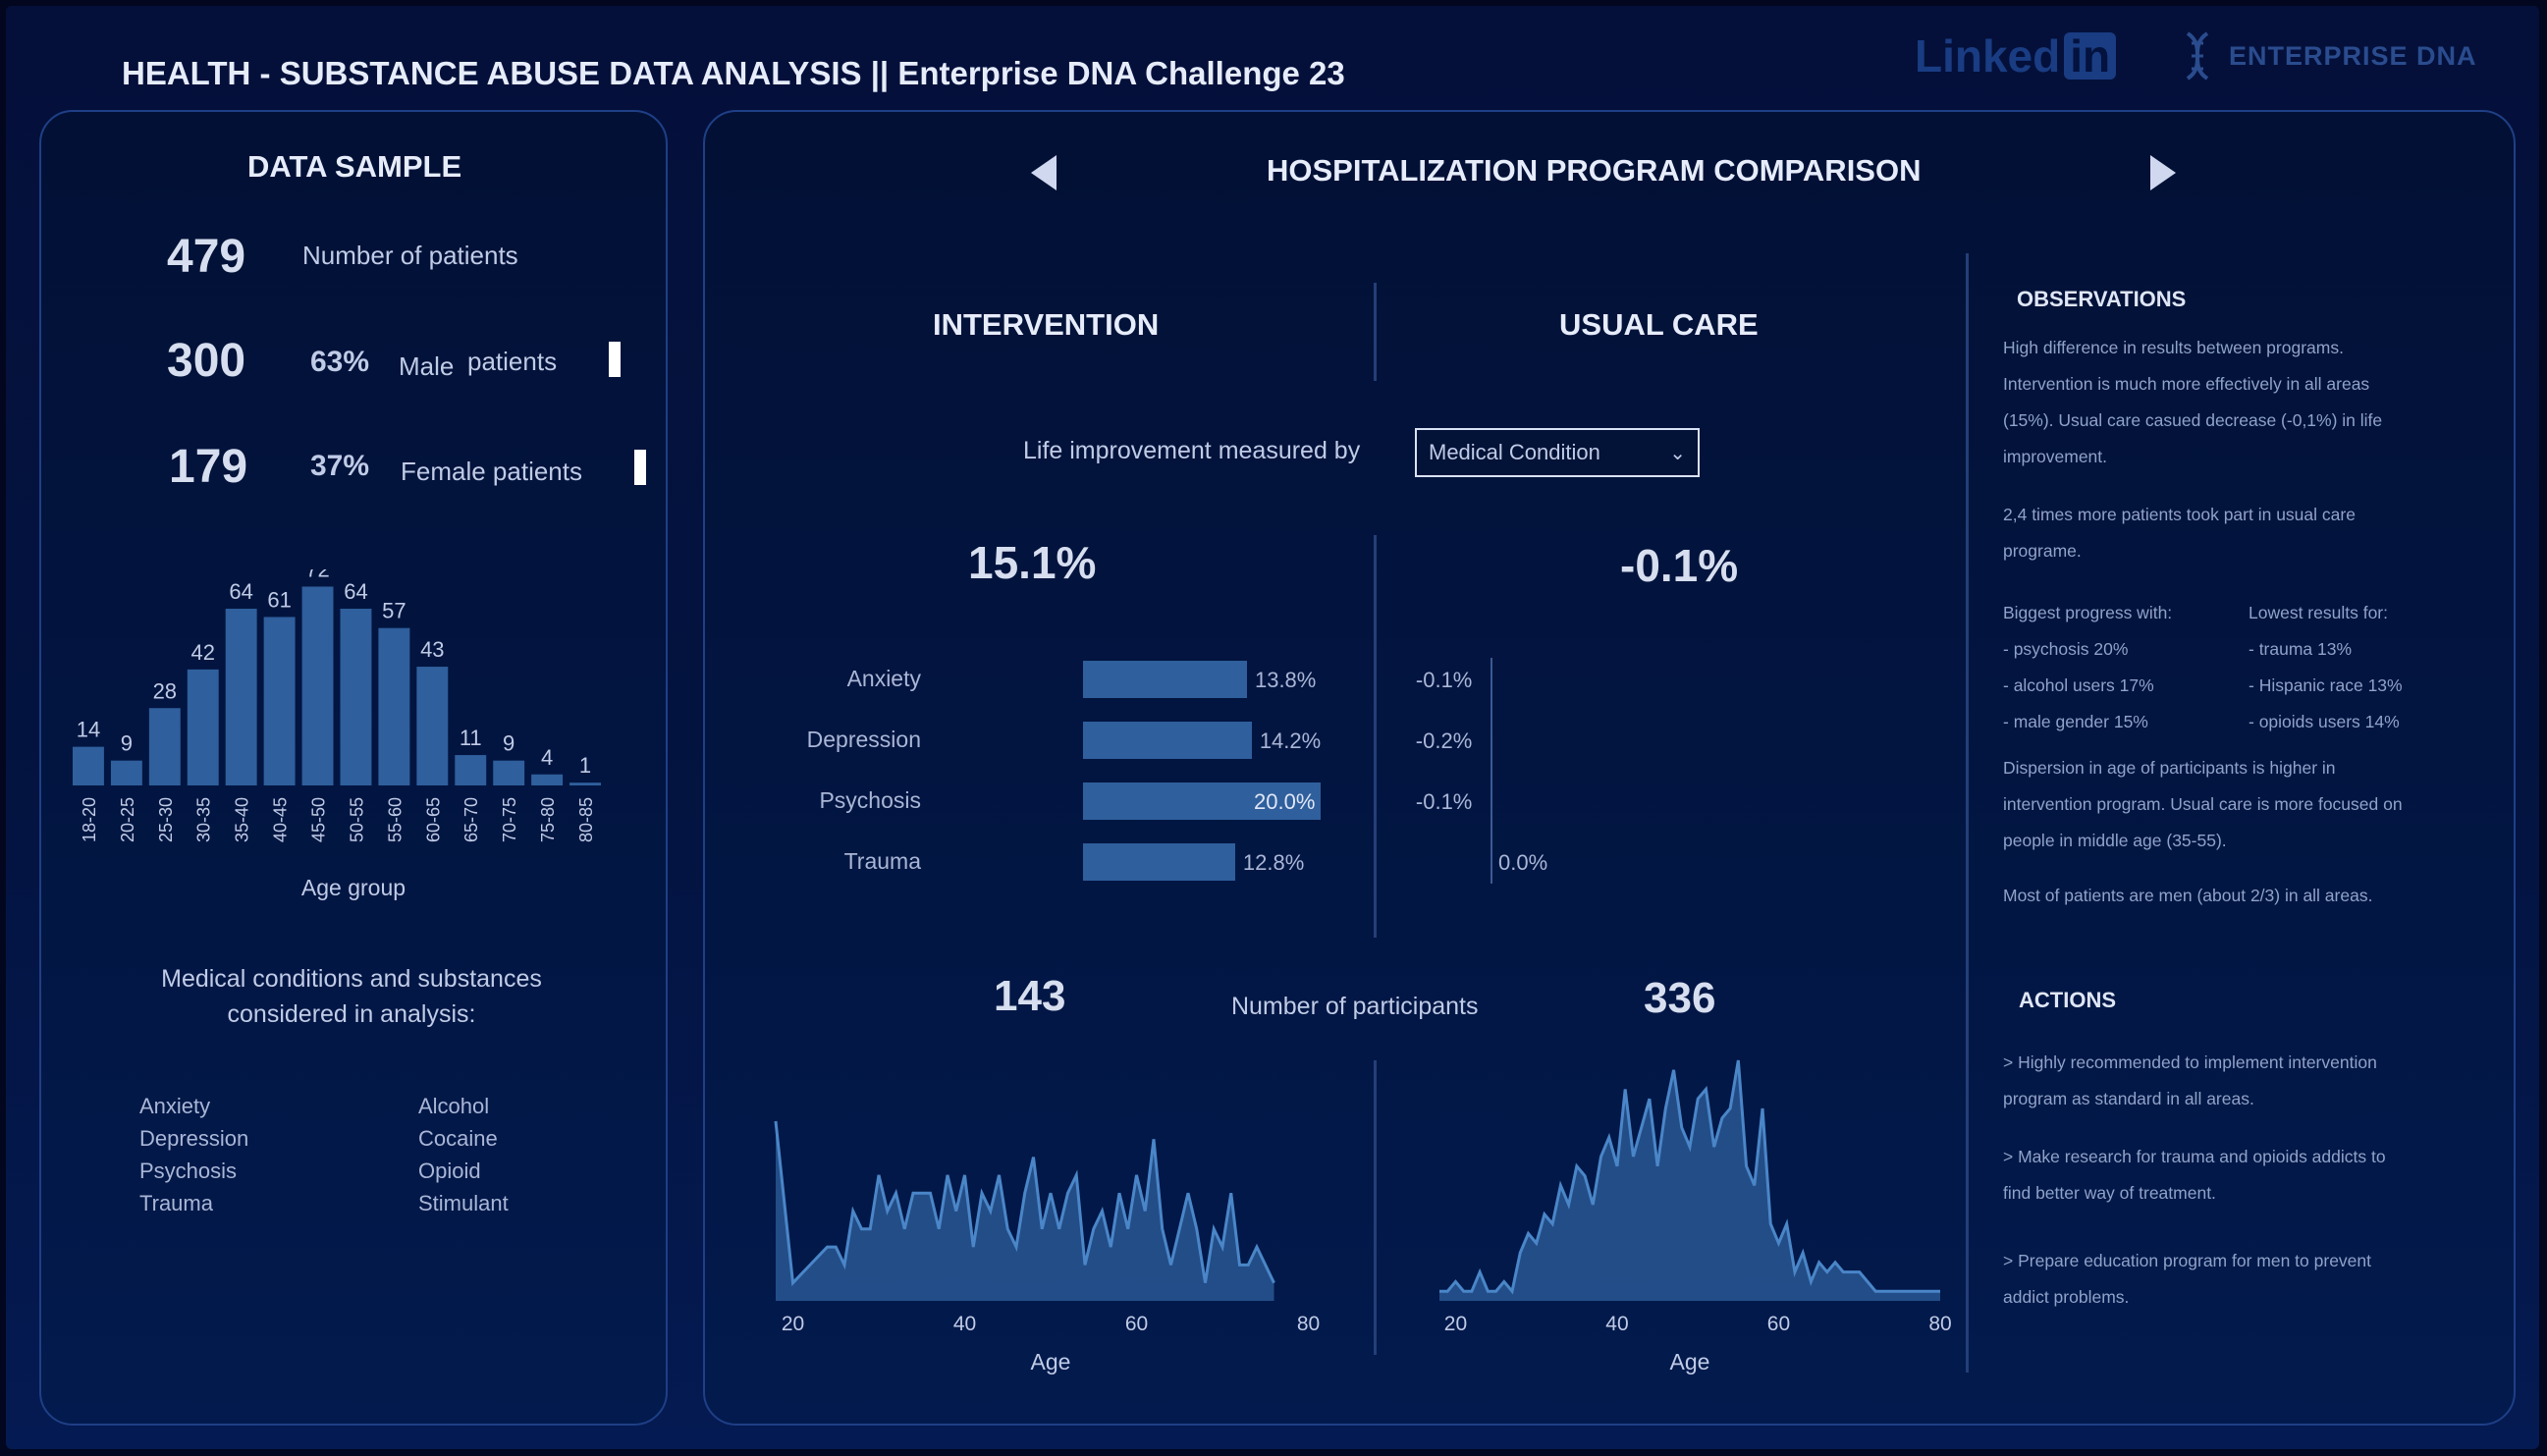 Image resolution: width=2547 pixels, height=1456 pixels. What do you see at coordinates (1515, 452) in the screenshot?
I see `measure-dropdown-value: Medical Condition` at bounding box center [1515, 452].